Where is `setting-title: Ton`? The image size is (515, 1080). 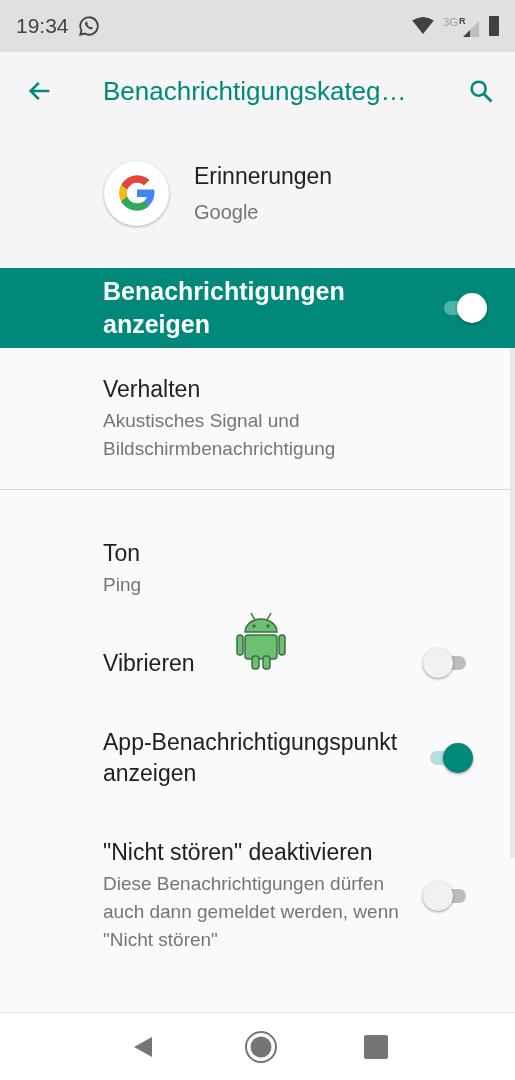 setting-title: Ton is located at coordinates (122, 553).